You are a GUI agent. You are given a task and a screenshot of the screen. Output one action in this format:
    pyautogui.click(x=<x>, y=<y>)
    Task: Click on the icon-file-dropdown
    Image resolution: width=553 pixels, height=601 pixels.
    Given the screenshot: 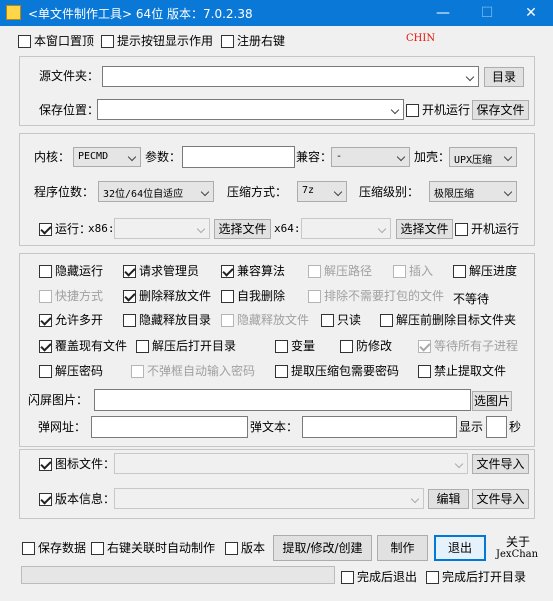 What is the action you would take?
    pyautogui.click(x=291, y=463)
    